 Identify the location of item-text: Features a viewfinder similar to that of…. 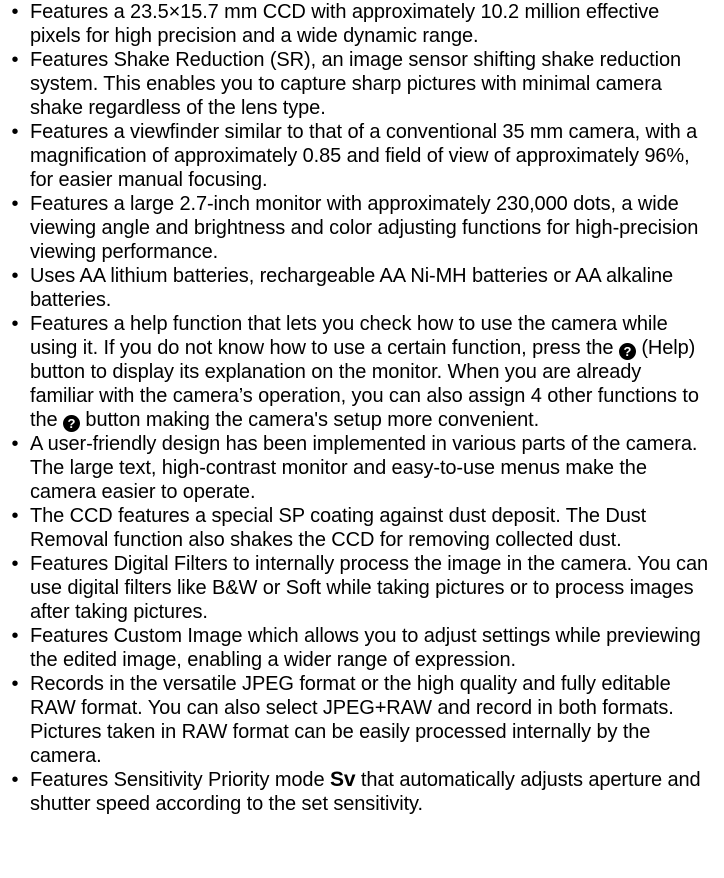
(364, 156).